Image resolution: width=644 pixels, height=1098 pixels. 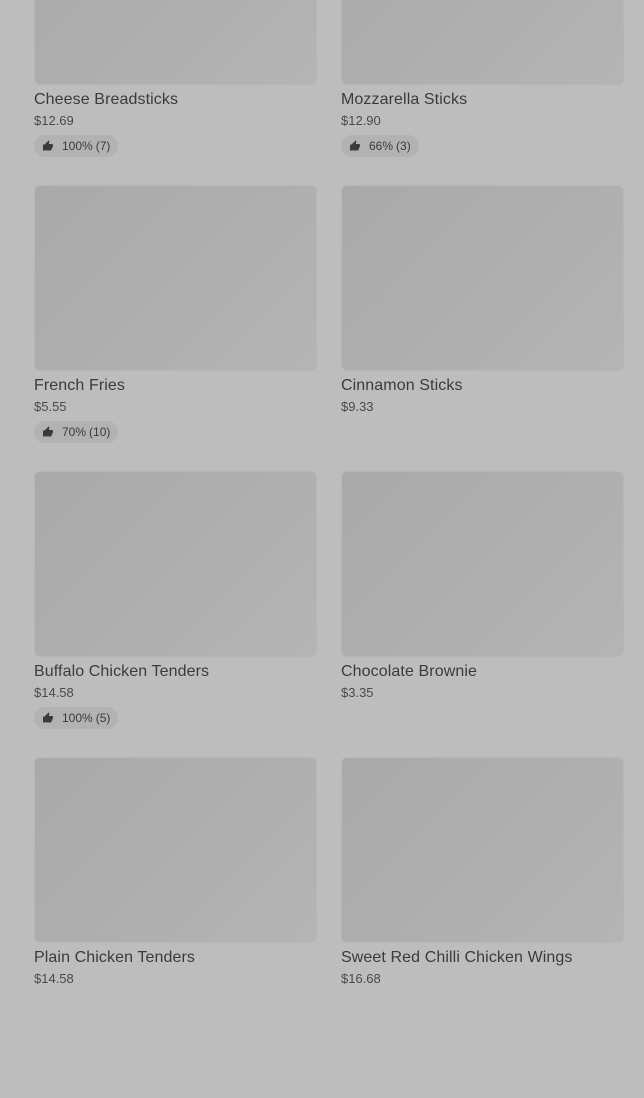 I want to click on item-name: French Fries, so click(x=79, y=385).